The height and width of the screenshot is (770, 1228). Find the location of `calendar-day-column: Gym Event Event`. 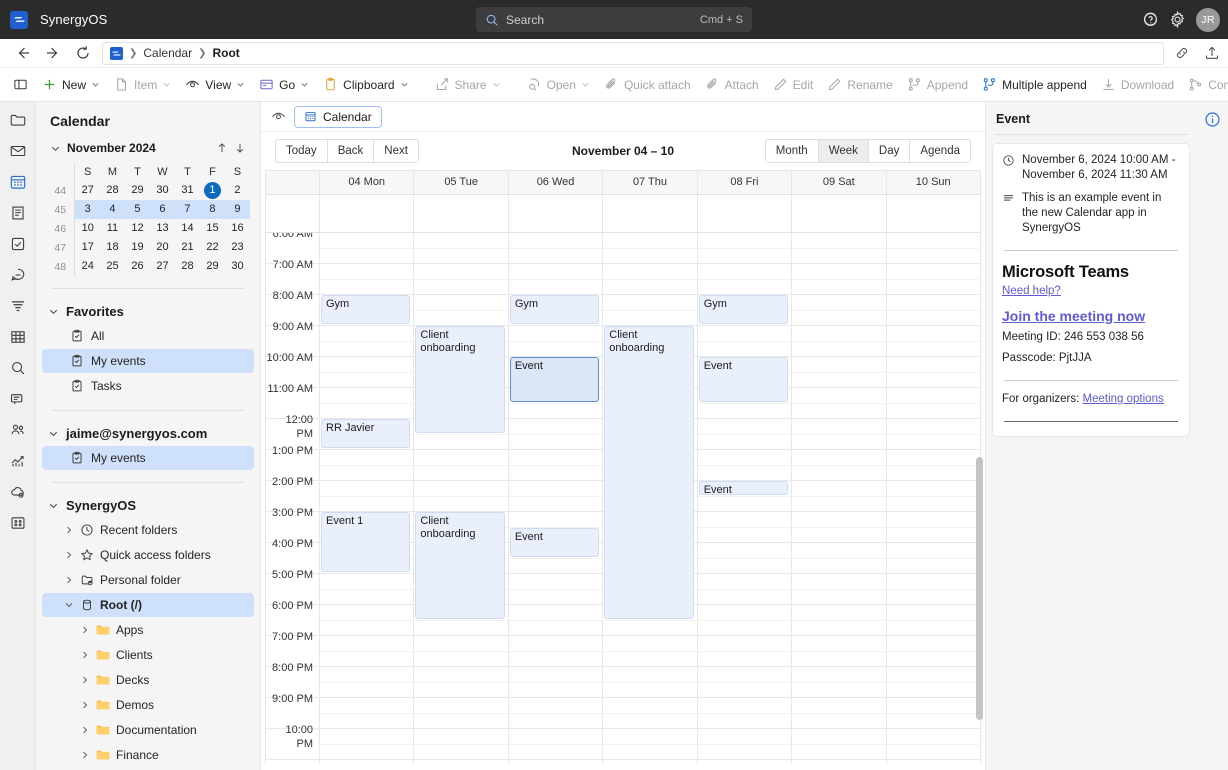

calendar-day-column: Gym Event Event is located at coordinates (556, 498).